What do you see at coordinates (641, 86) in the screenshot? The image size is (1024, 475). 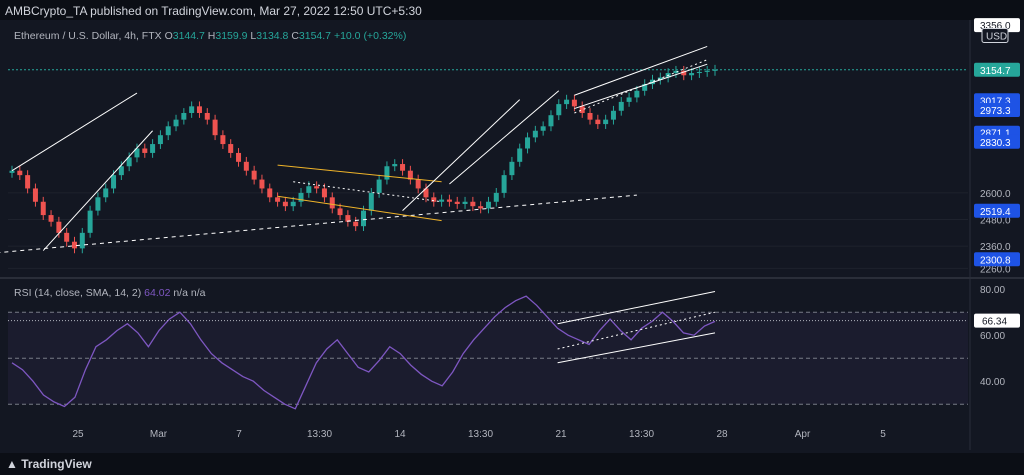 I see `rising-channel-2-mid` at bounding box center [641, 86].